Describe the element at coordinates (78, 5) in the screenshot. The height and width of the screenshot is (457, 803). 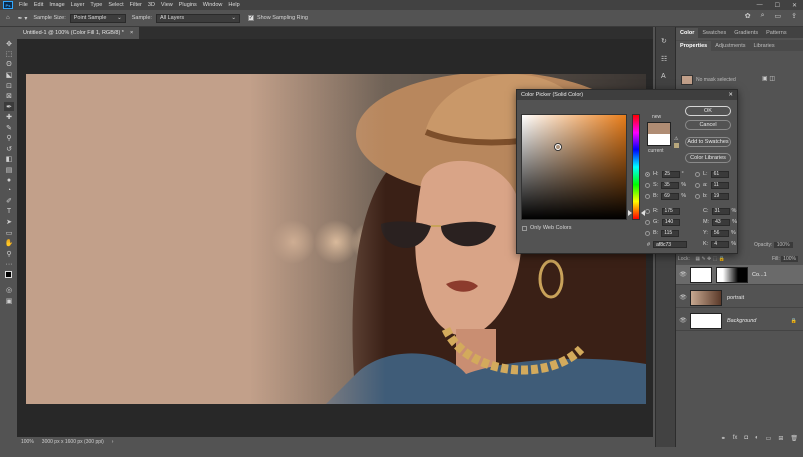
I see `menu-layer: Layer` at that location.